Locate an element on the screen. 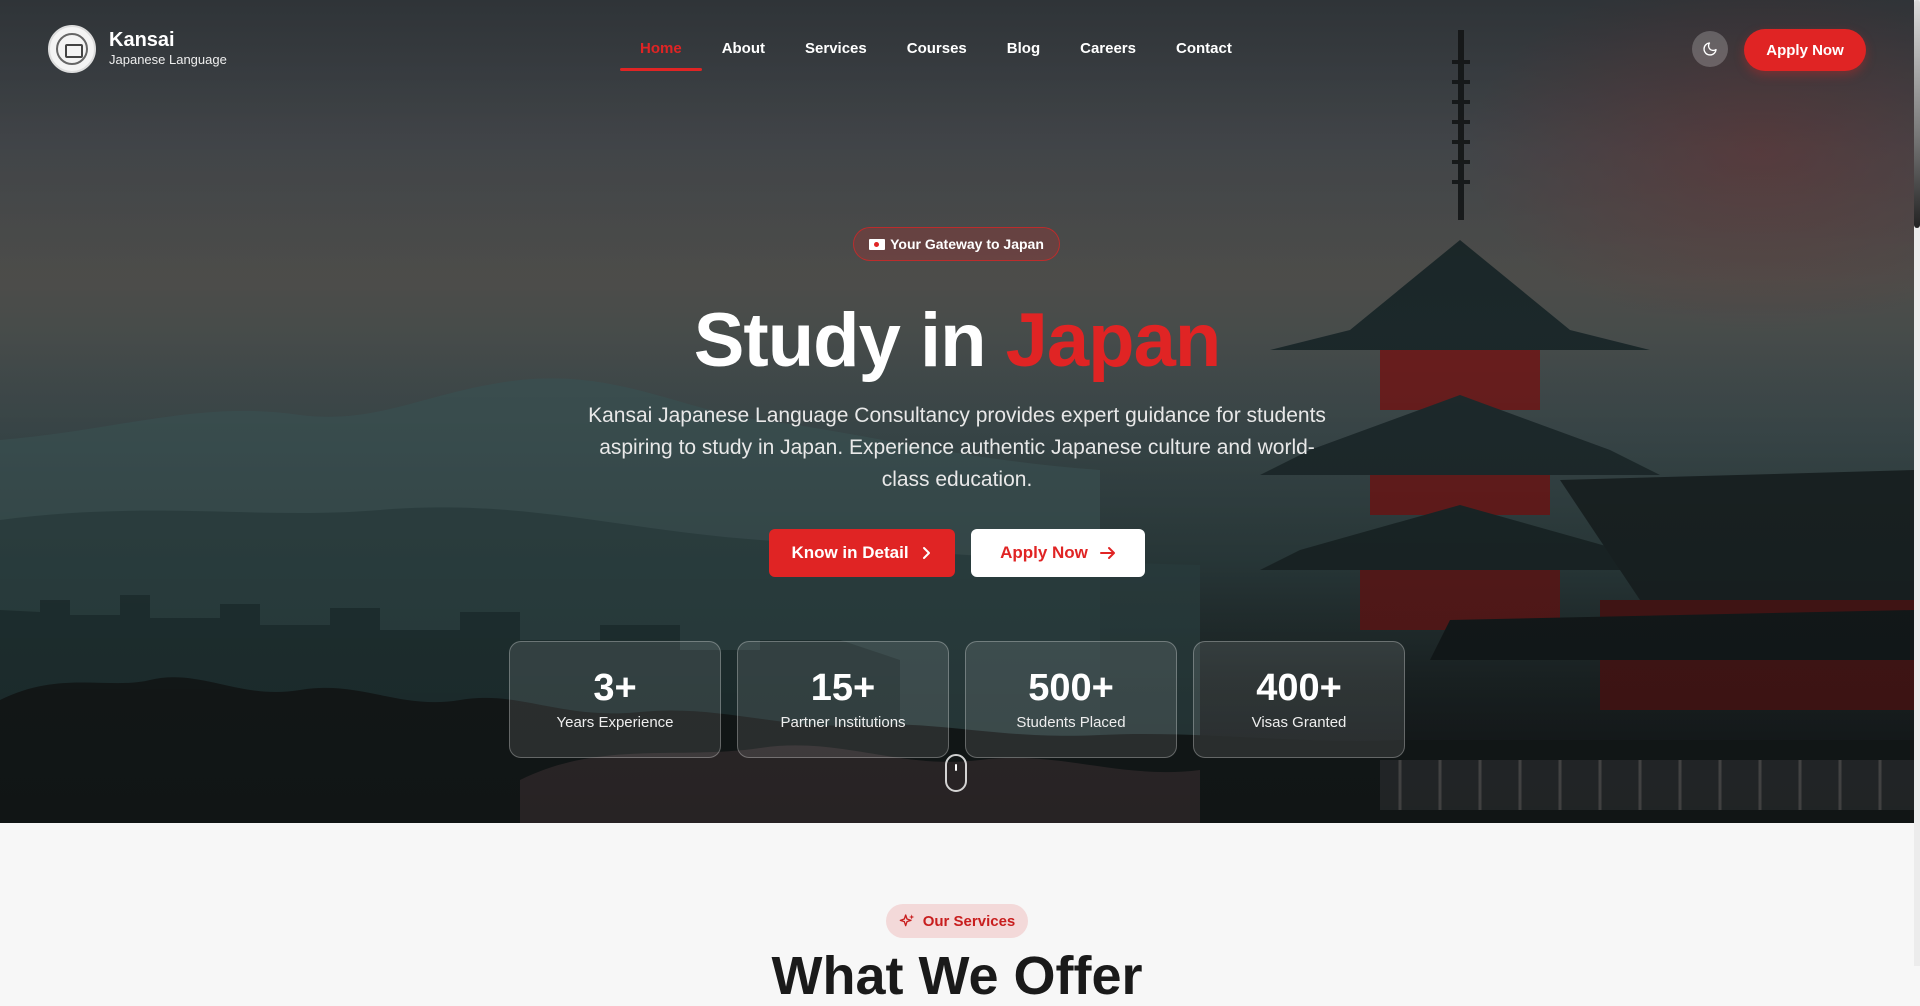  stat-label: Visas Granted is located at coordinates (1299, 722).